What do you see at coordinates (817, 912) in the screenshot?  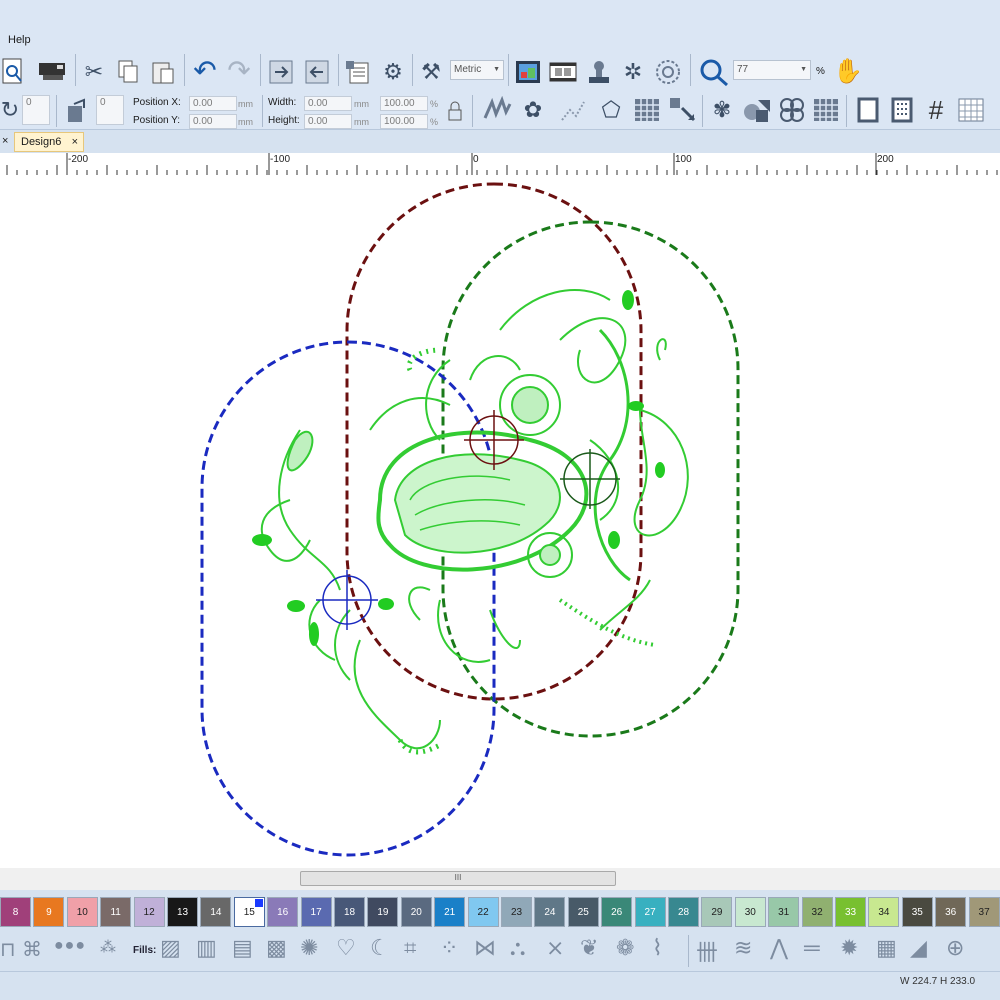 I see `color-swatch-32: 32` at bounding box center [817, 912].